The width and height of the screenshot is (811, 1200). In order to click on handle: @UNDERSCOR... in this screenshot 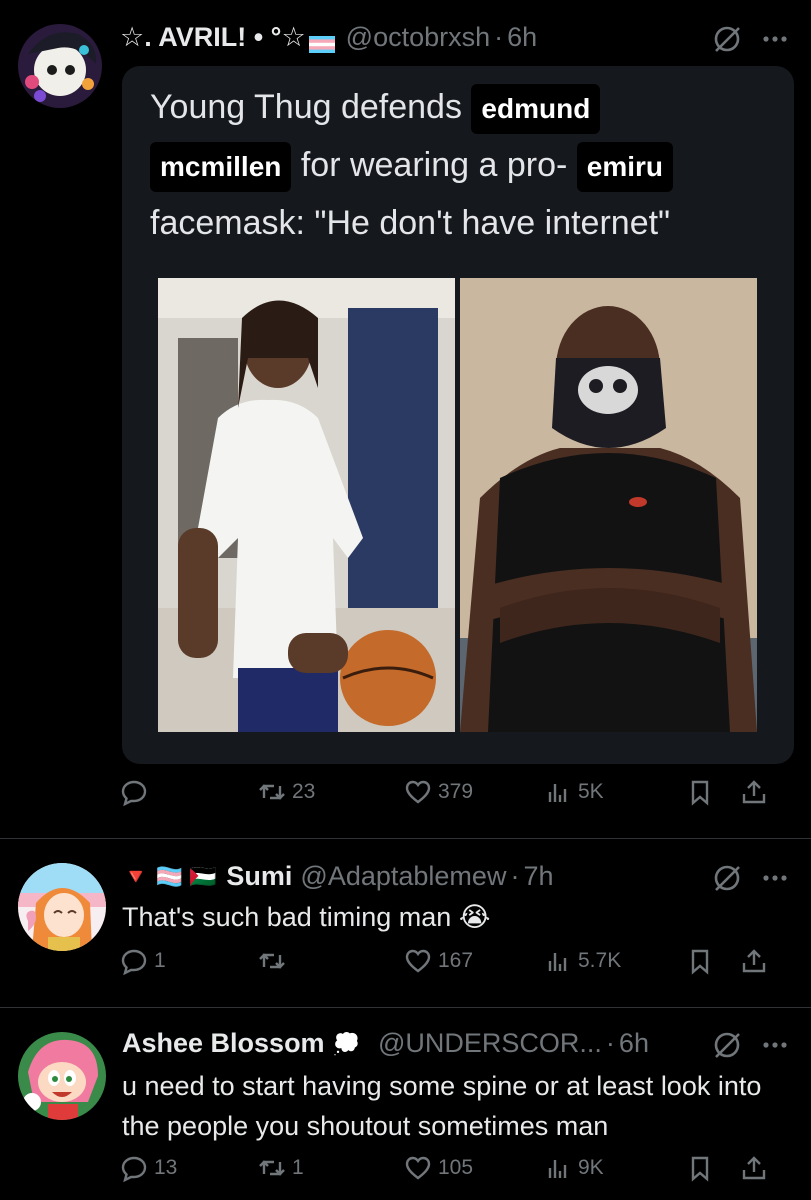, I will do `click(490, 1043)`.